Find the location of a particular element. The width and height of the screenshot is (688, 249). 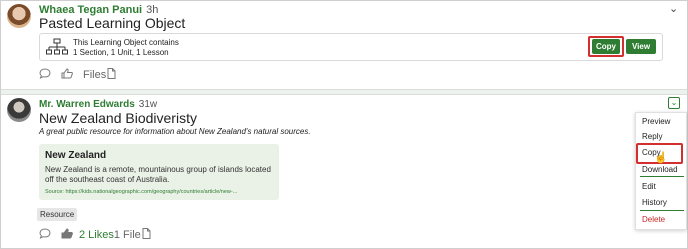

resource-title: New Zealand is located at coordinates (76, 155).